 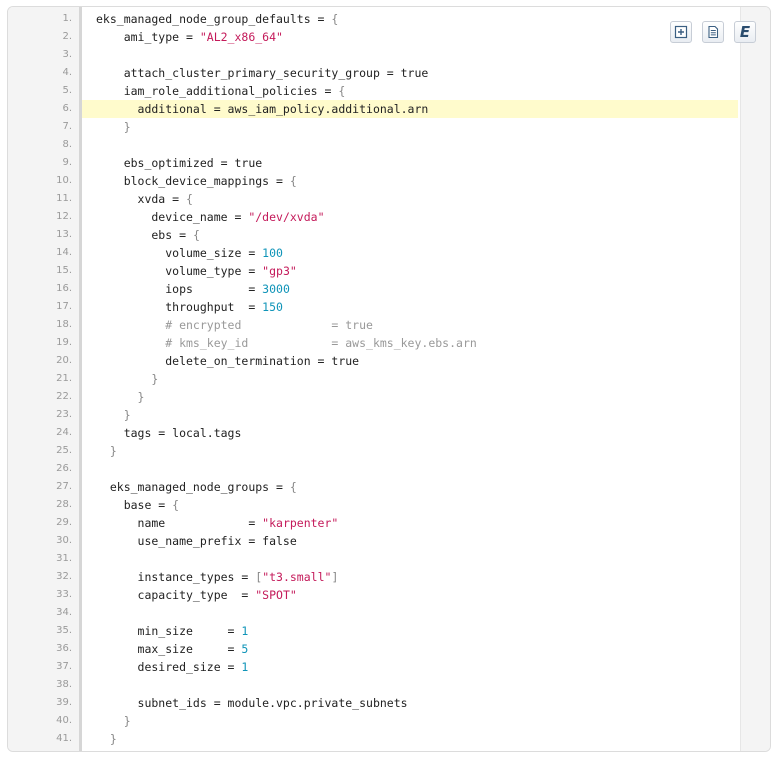 I want to click on line-number: 7., so click(x=67, y=126).